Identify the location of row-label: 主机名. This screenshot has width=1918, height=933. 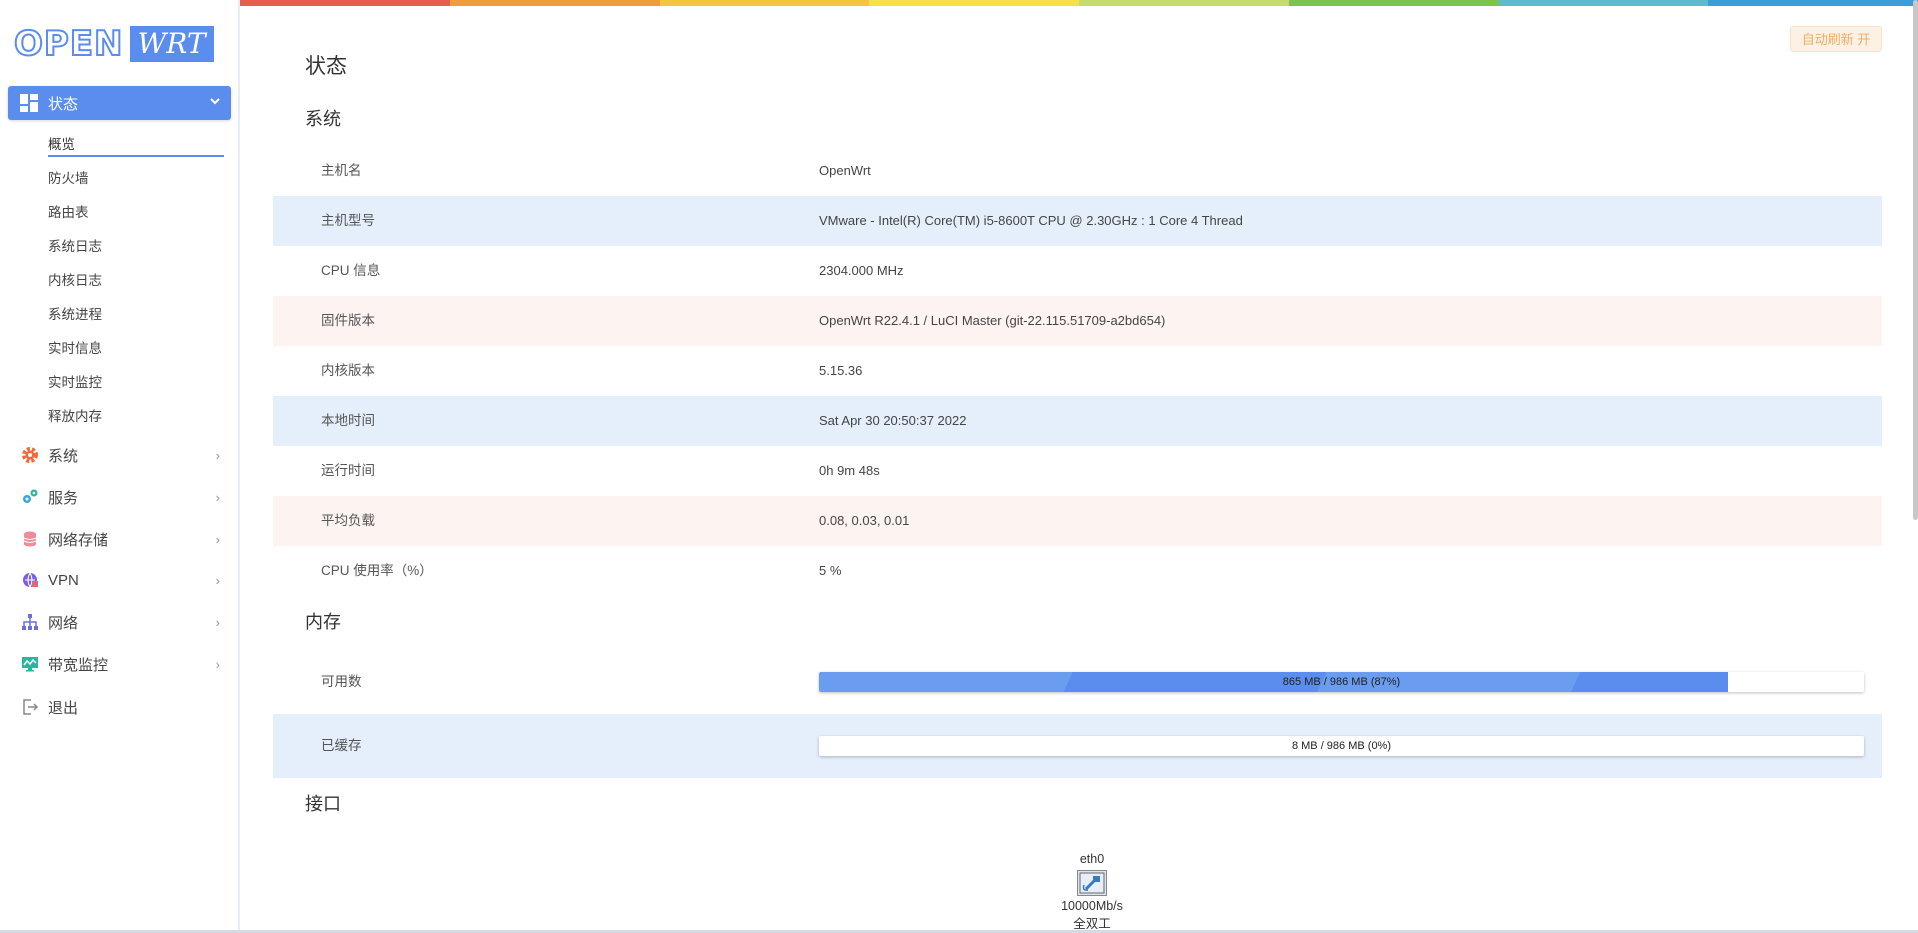
(341, 170).